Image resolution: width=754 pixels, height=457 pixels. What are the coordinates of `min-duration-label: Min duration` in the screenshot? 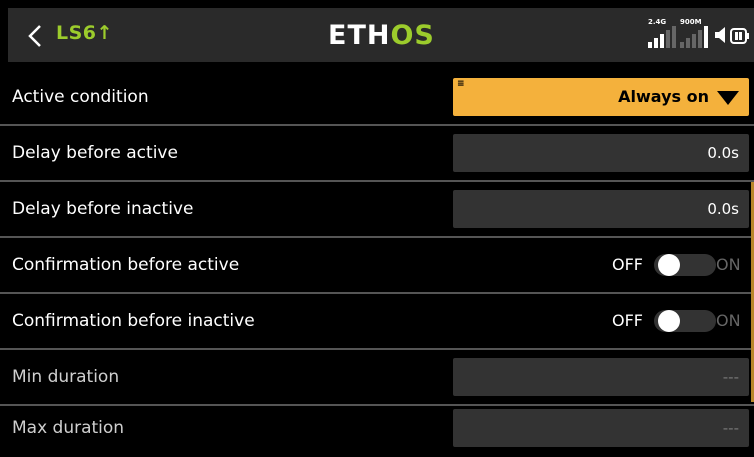 It's located at (66, 377).